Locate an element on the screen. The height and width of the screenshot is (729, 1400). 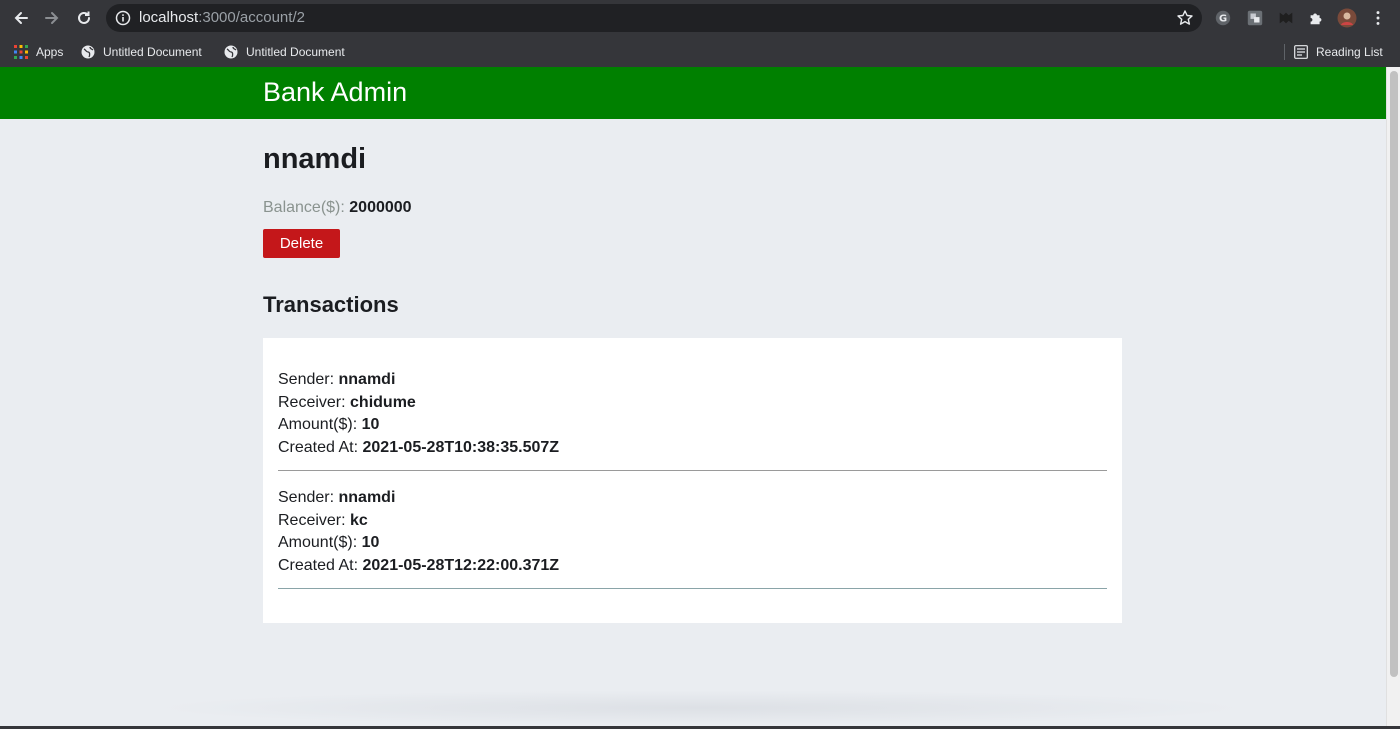
puzzle-extensions-icon is located at coordinates (1316, 18).